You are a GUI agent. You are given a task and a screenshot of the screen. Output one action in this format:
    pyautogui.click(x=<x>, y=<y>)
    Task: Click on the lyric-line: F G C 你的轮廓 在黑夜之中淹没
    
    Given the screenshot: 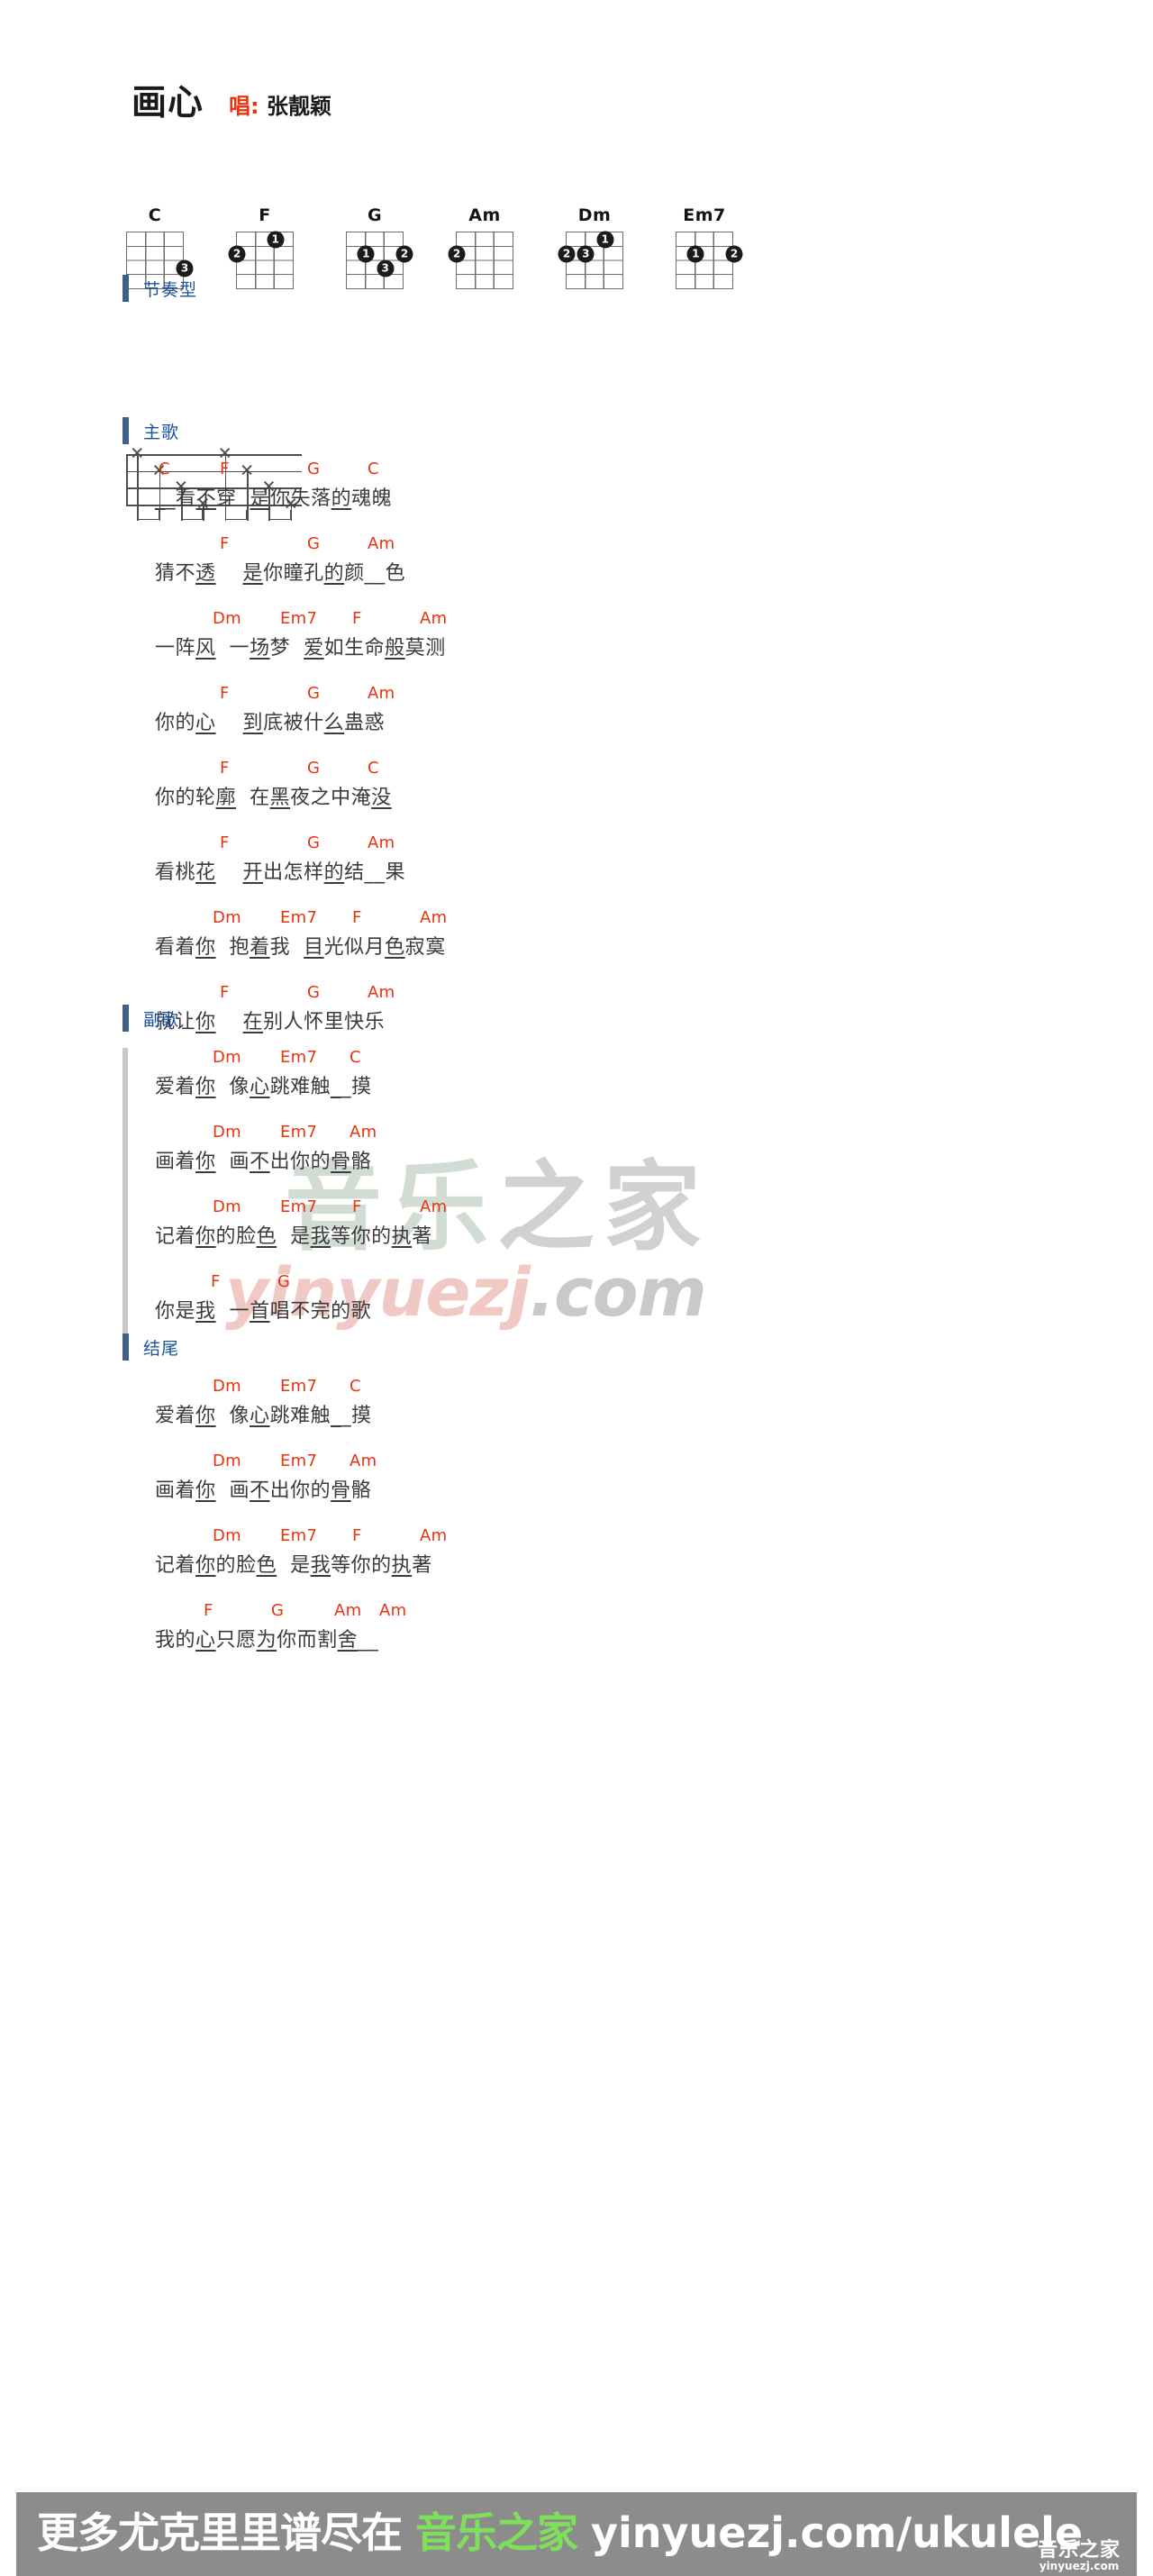 What is the action you would take?
    pyautogui.click(x=375, y=796)
    